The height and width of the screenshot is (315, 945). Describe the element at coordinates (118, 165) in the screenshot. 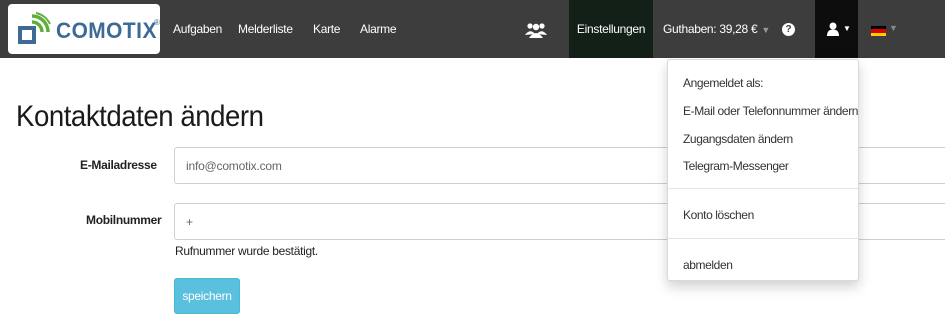

I see `email-label: E-Mailadresse` at that location.